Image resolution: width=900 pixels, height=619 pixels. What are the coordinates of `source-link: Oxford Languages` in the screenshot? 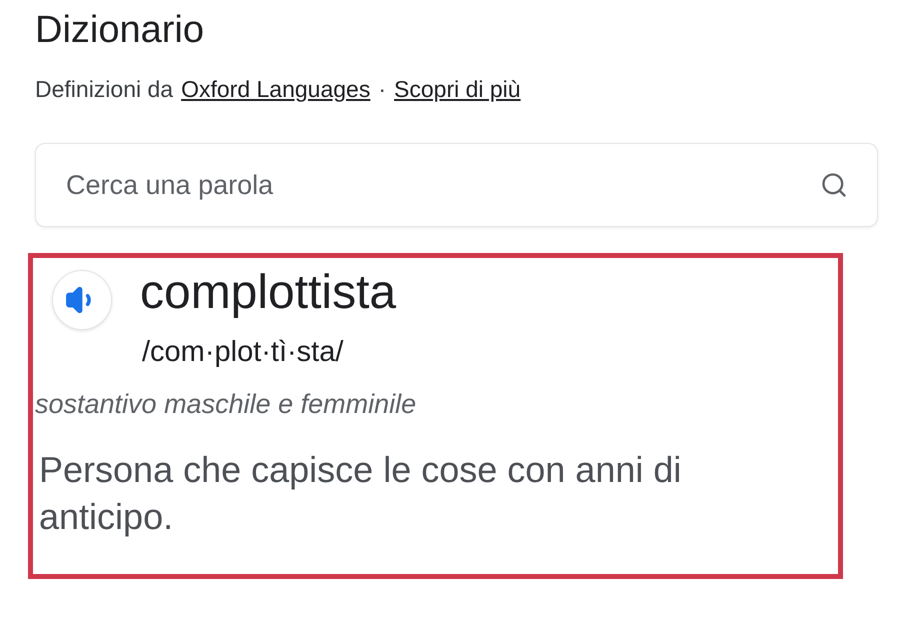 It's located at (275, 89).